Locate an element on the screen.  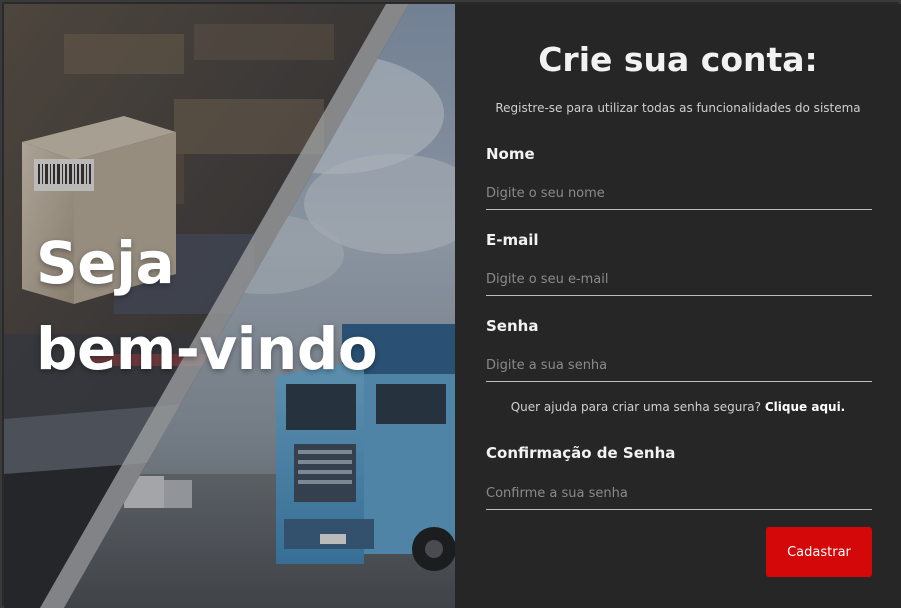
password-help-link: Clique aqui. is located at coordinates (805, 407).